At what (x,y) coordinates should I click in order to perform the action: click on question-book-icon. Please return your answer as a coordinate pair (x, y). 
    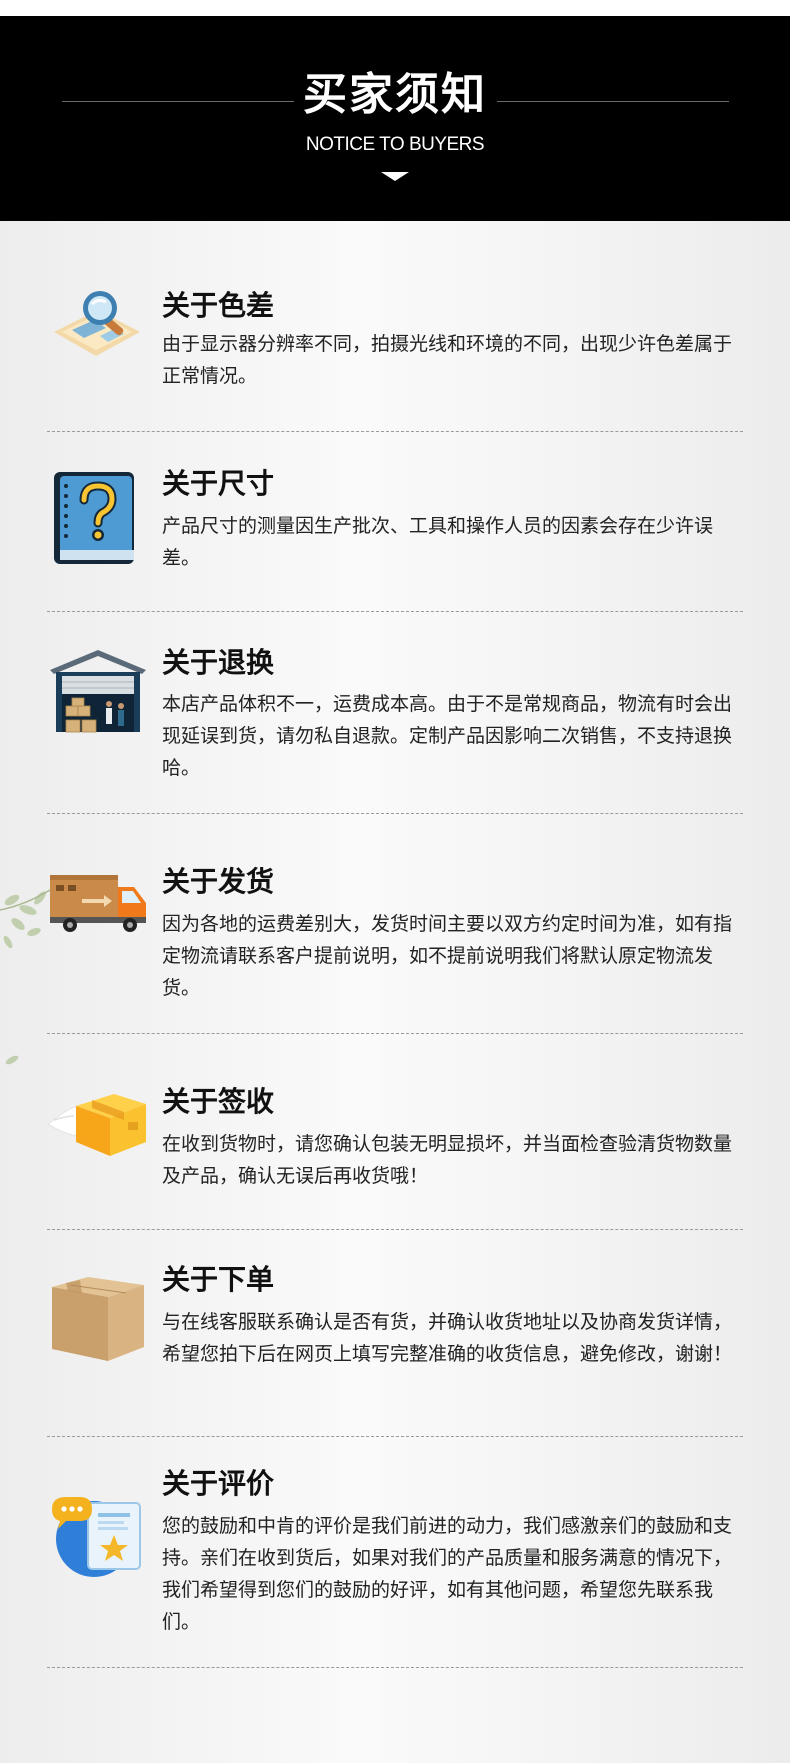
    Looking at the image, I should click on (94, 518).